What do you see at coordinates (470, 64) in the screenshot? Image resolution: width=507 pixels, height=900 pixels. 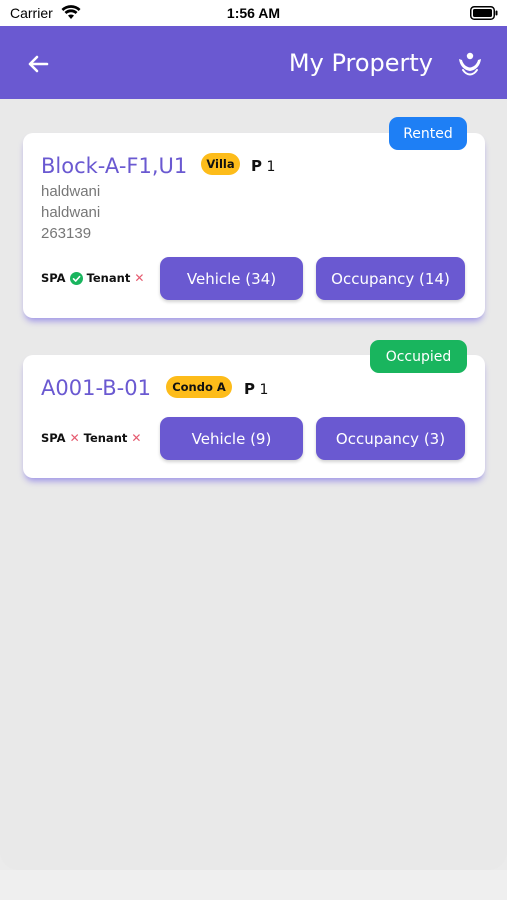 I see `hands-logo-icon` at bounding box center [470, 64].